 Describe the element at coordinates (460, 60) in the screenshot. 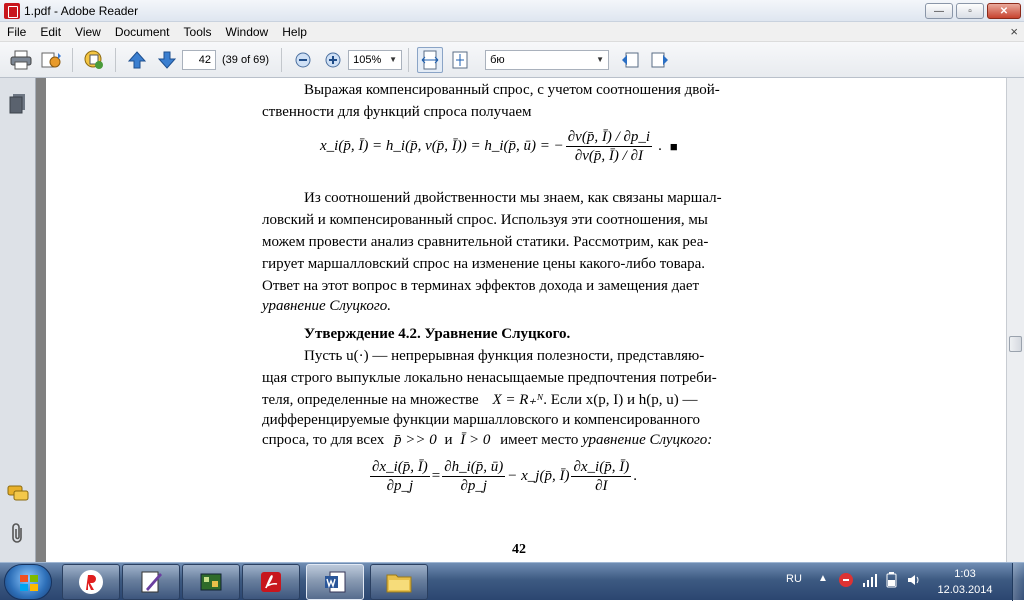

I see `fit-page-icon` at that location.